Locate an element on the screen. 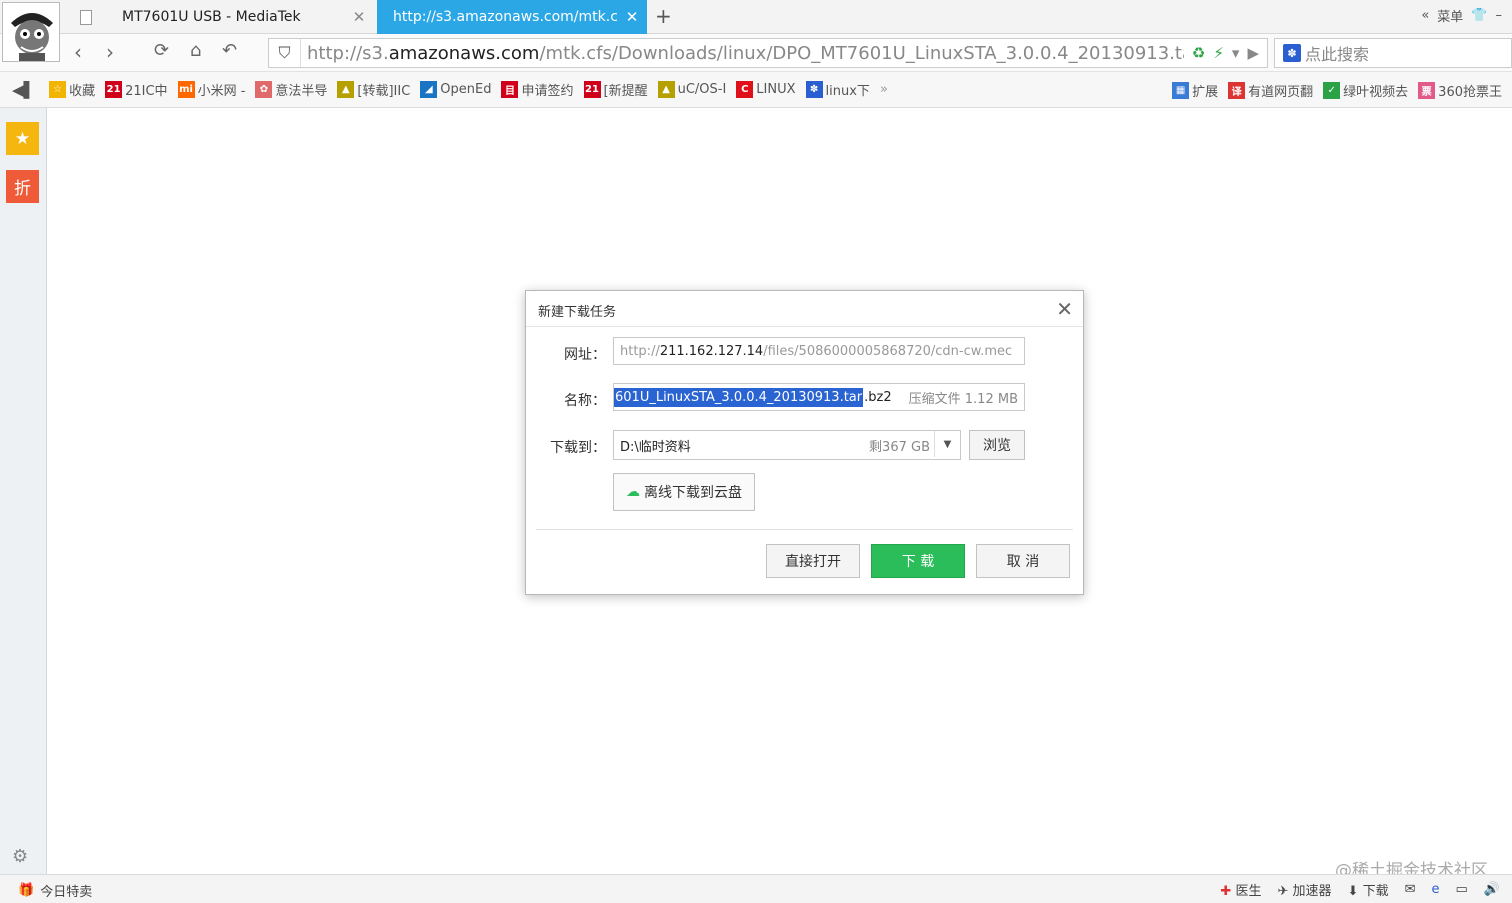 This screenshot has height=903, width=1512. favorites-star-icon: ★ is located at coordinates (22, 138).